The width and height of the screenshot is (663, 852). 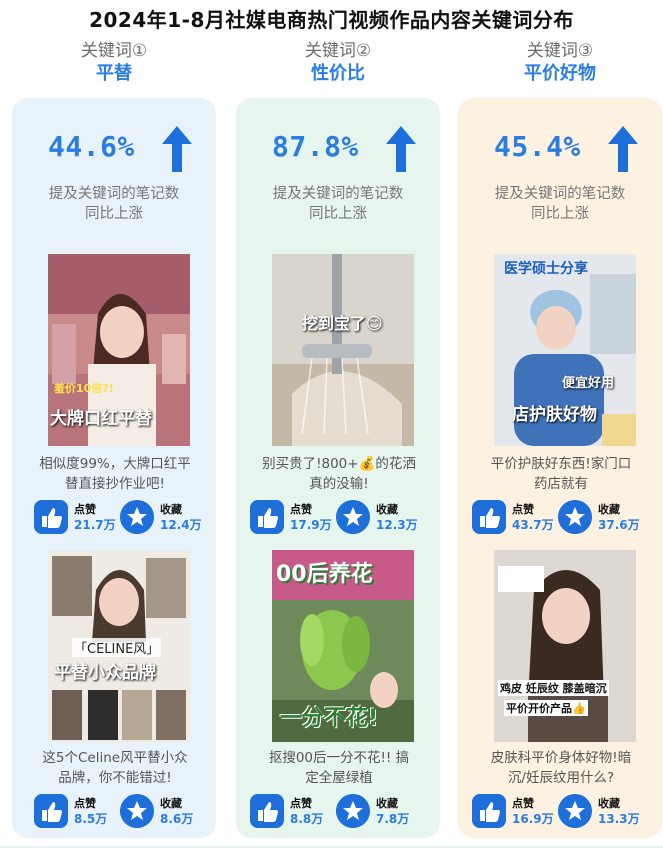 I want to click on post-caption: 这5个Celine风平替小众 品牌，你不能错过!, so click(x=115, y=768).